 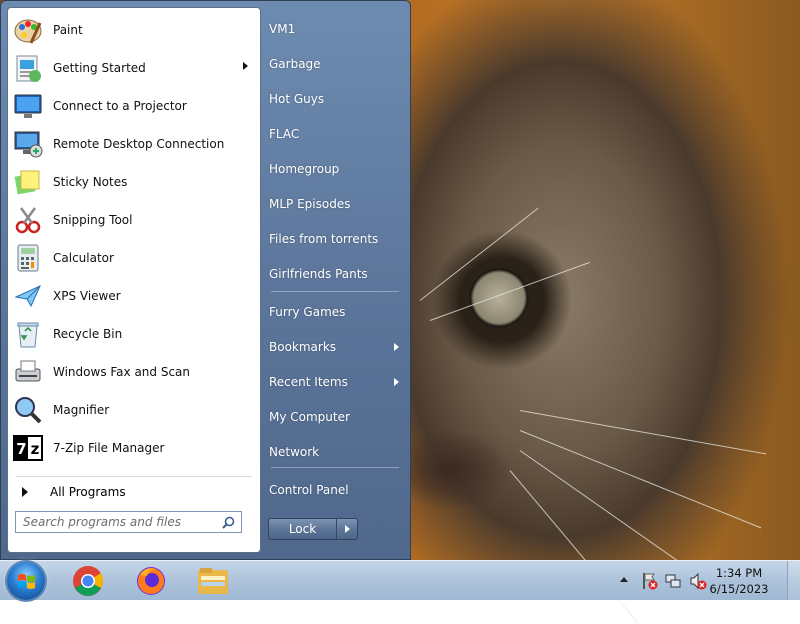 What do you see at coordinates (134, 410) in the screenshot?
I see `program-item: Magnifier` at bounding box center [134, 410].